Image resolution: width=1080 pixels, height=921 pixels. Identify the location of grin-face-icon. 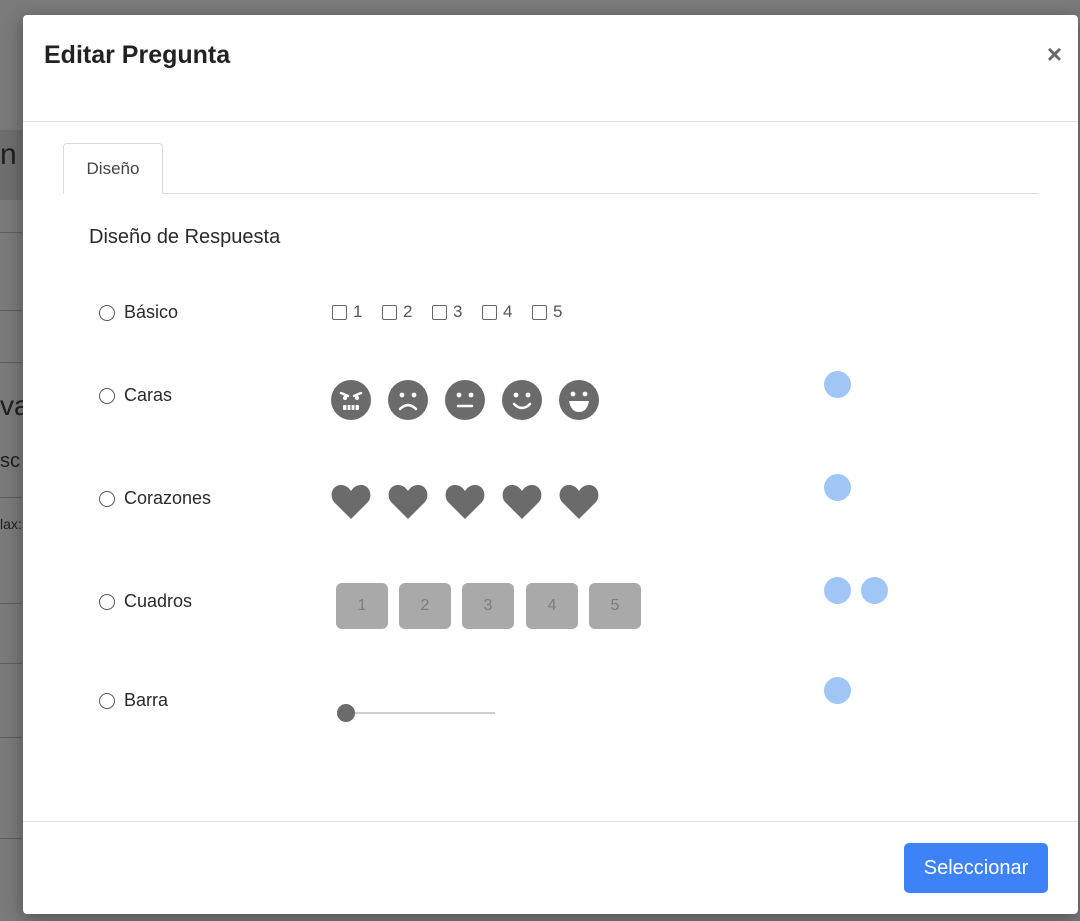
(579, 400).